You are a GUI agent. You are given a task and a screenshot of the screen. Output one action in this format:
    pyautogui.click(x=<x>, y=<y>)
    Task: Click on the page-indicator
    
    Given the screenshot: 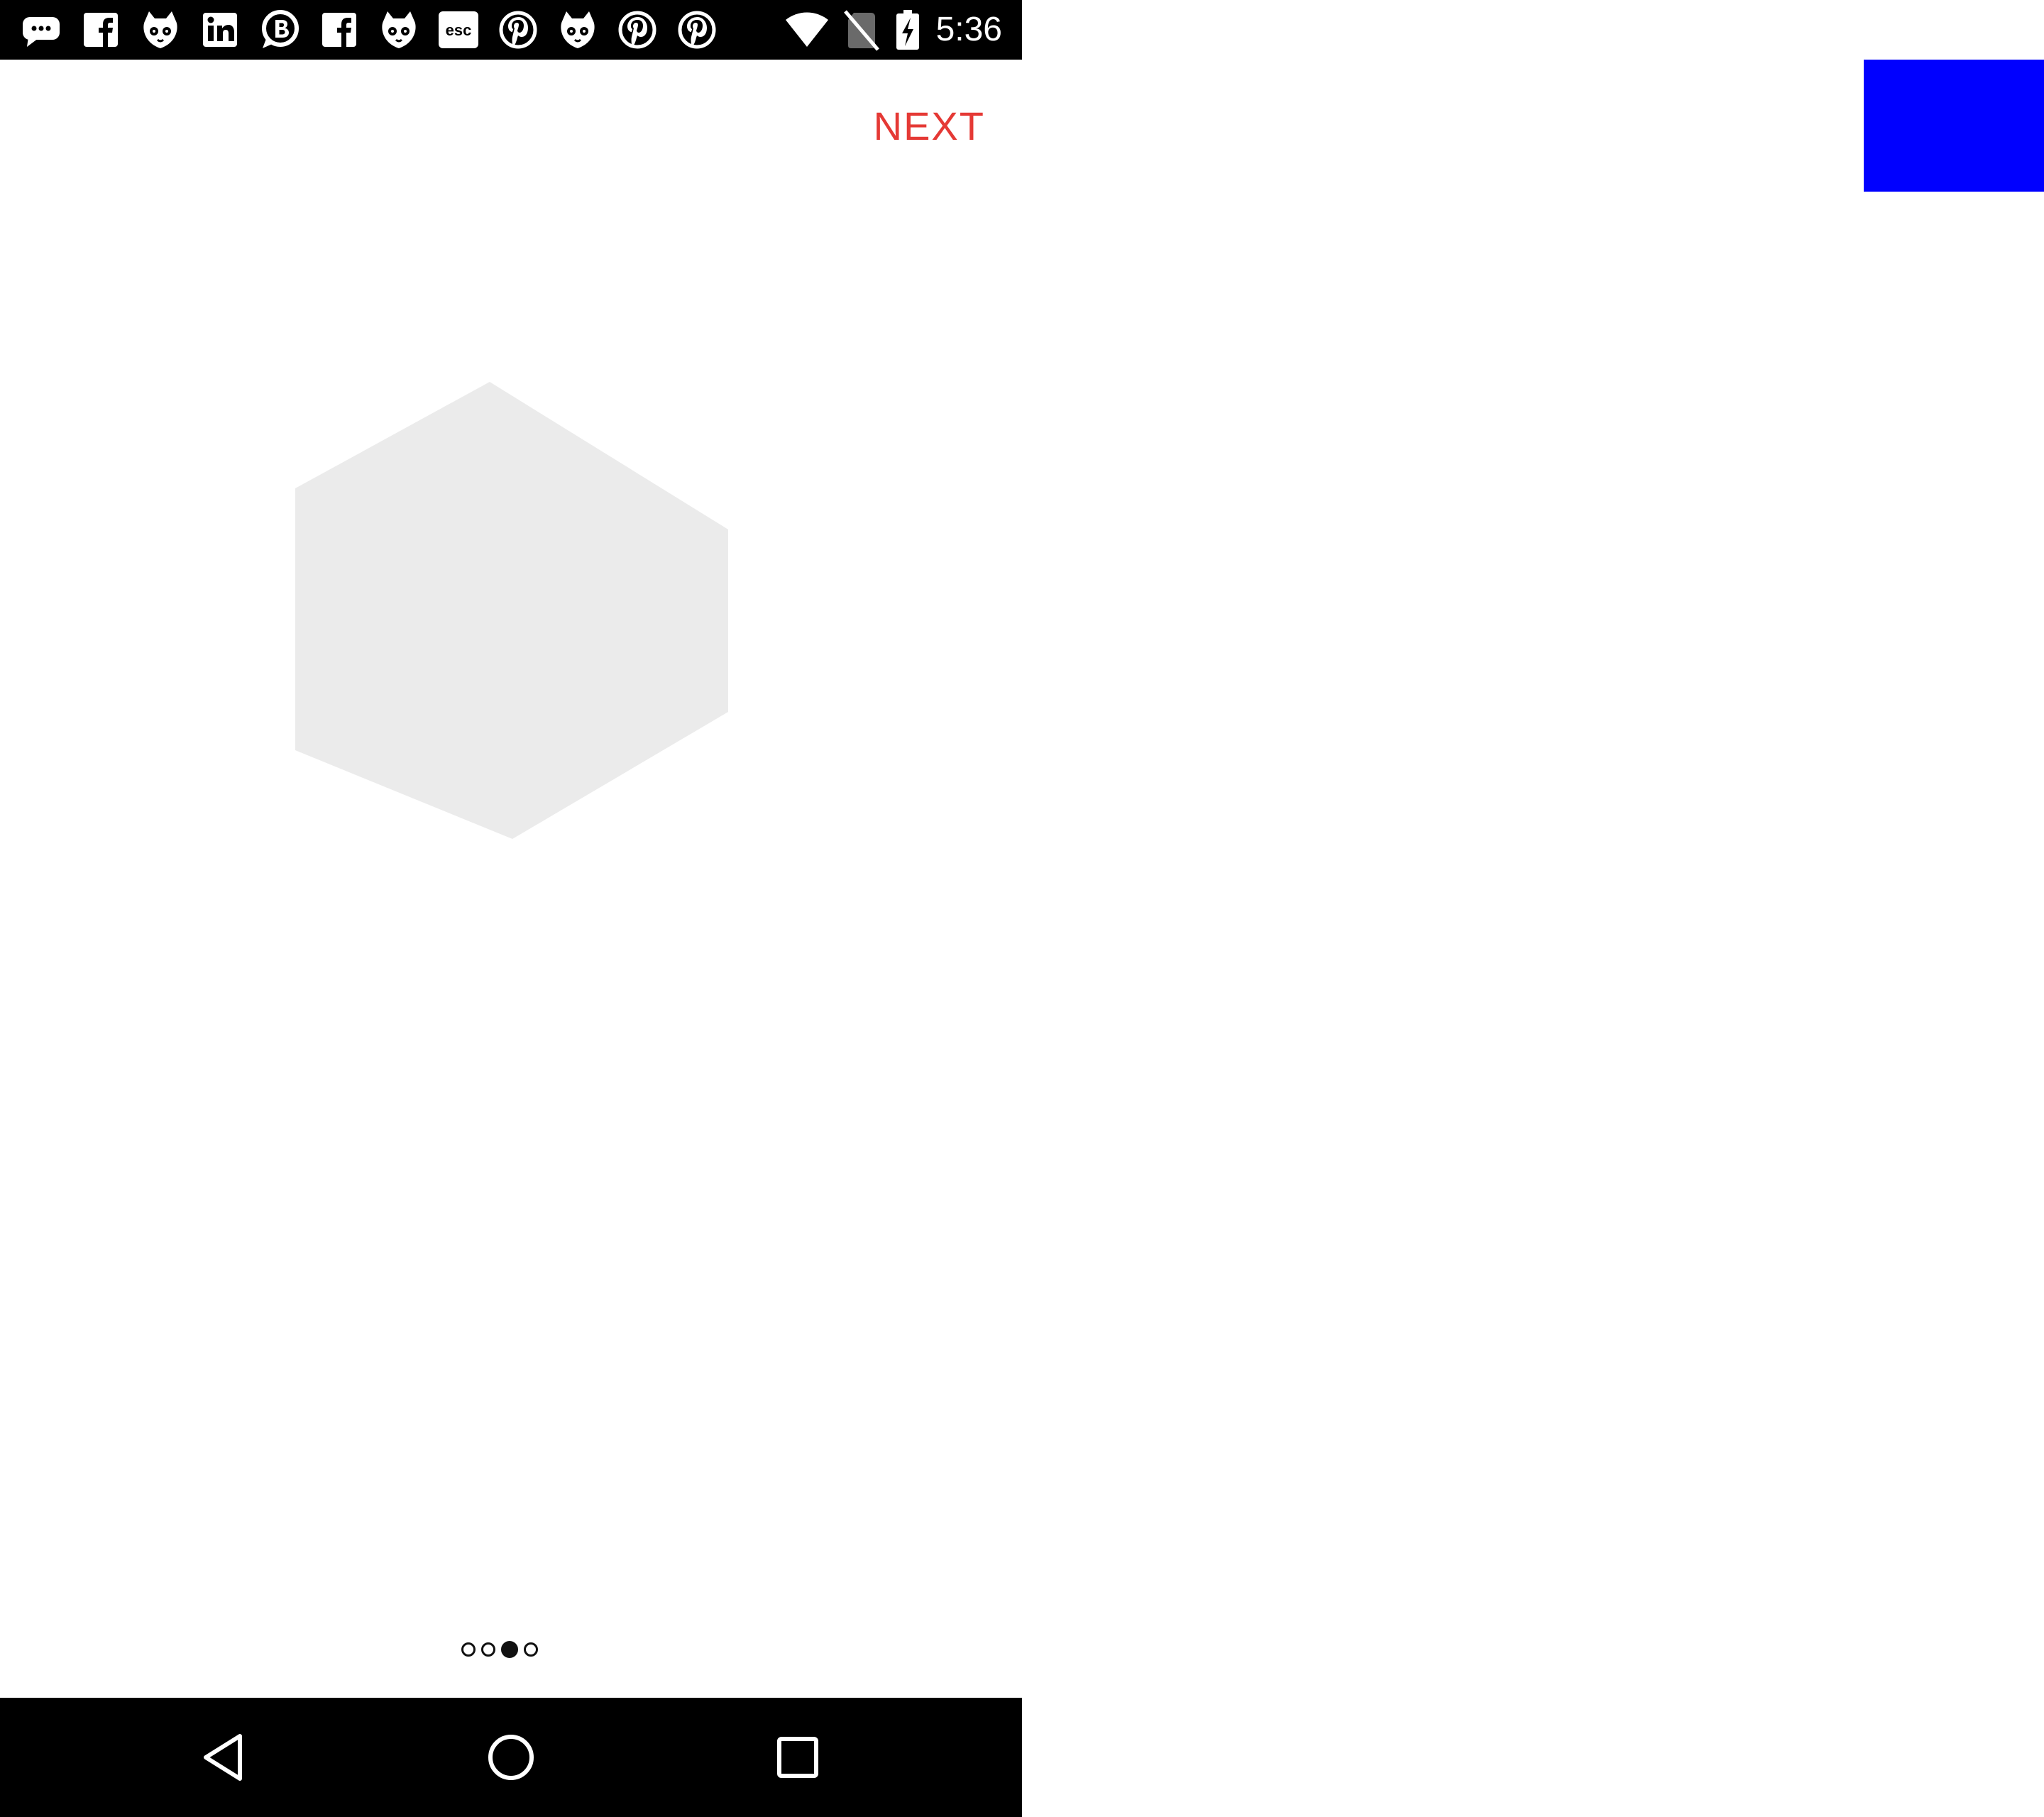 What is the action you would take?
    pyautogui.click(x=499, y=1649)
    